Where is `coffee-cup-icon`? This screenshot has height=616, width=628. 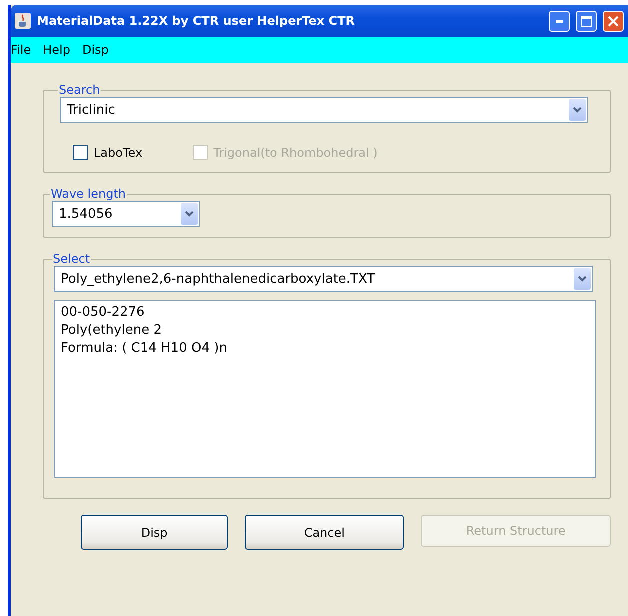
coffee-cup-icon is located at coordinates (23, 21).